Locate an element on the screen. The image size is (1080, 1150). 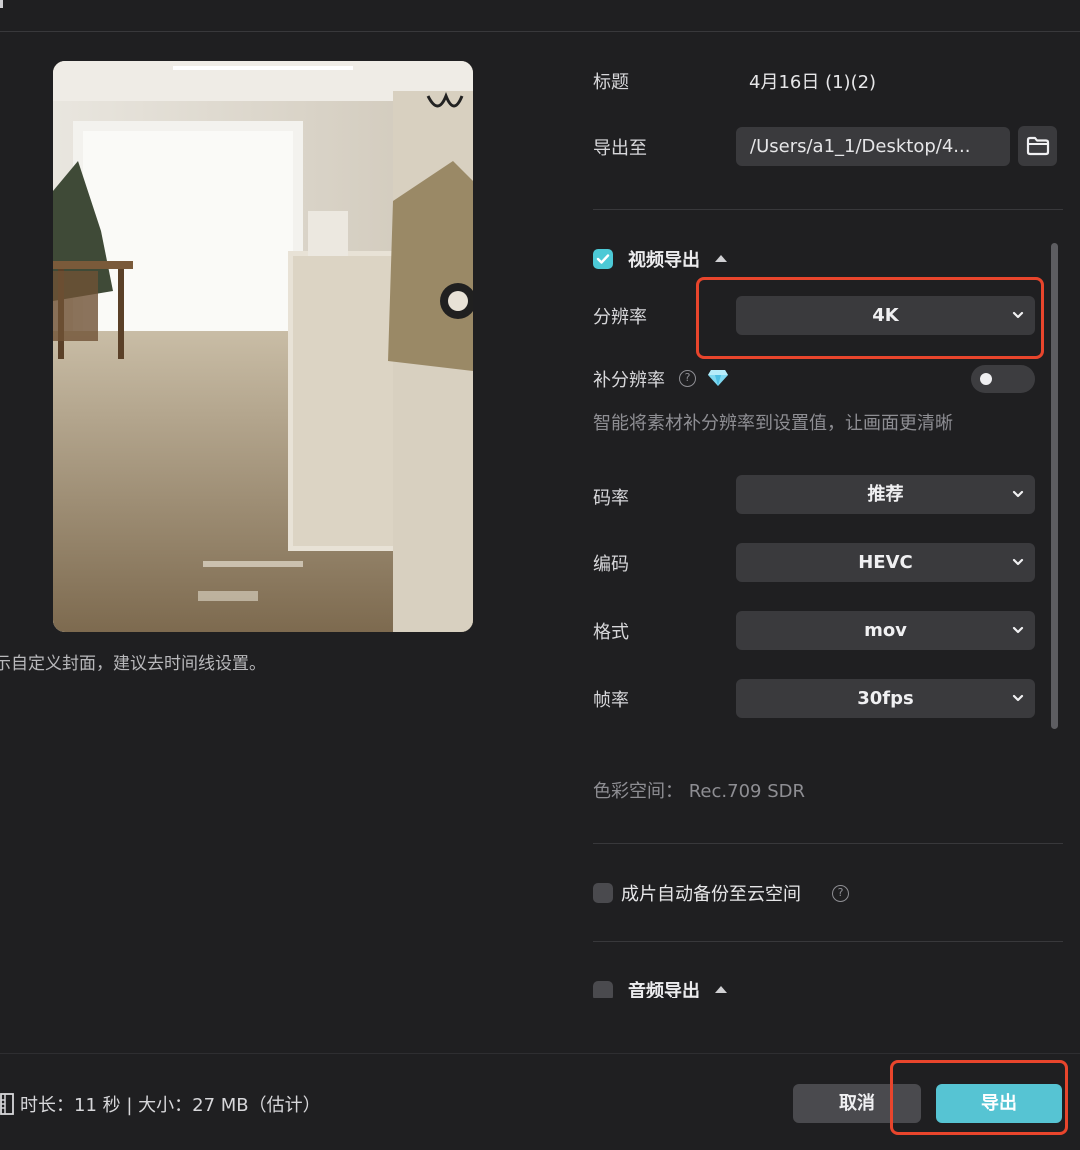
browse-folder-button is located at coordinates (1037, 146).